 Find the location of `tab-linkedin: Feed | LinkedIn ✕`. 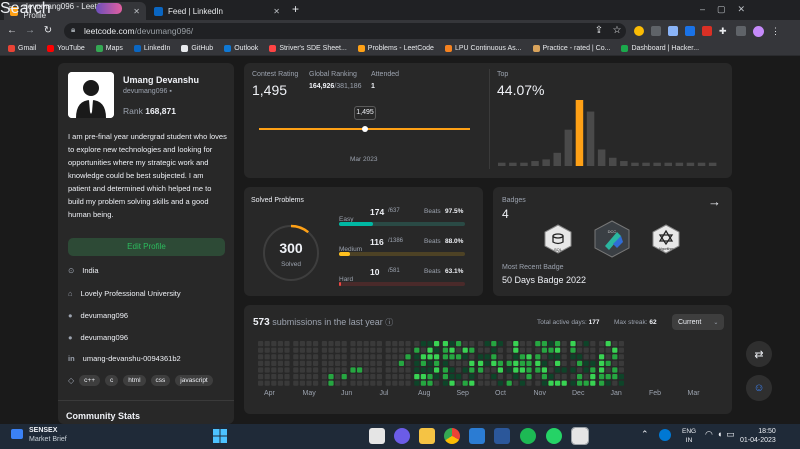

tab-linkedin: Feed | LinkedIn ✕ is located at coordinates (217, 11).